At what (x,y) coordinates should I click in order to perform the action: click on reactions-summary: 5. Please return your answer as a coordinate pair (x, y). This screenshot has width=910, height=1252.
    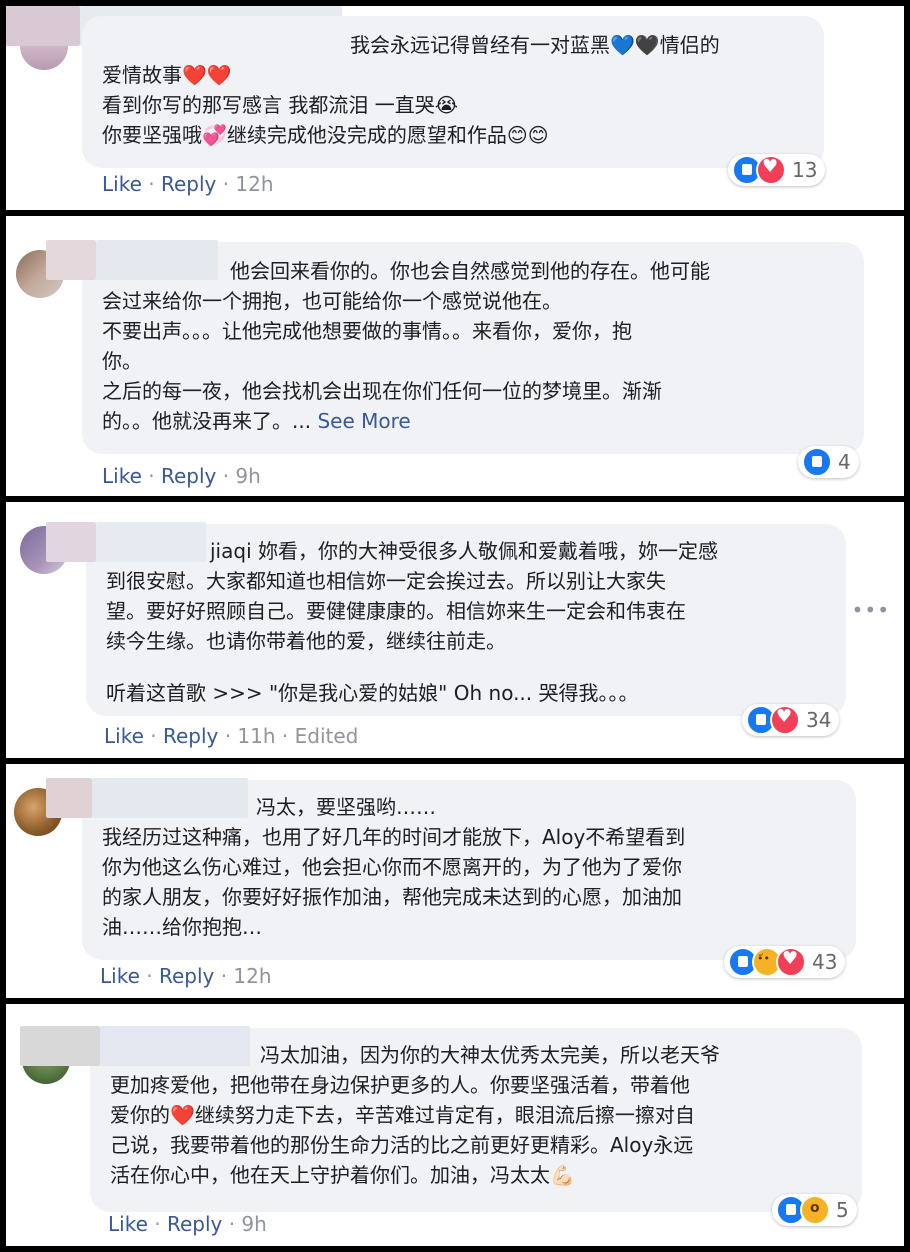
    Looking at the image, I should click on (814, 1210).